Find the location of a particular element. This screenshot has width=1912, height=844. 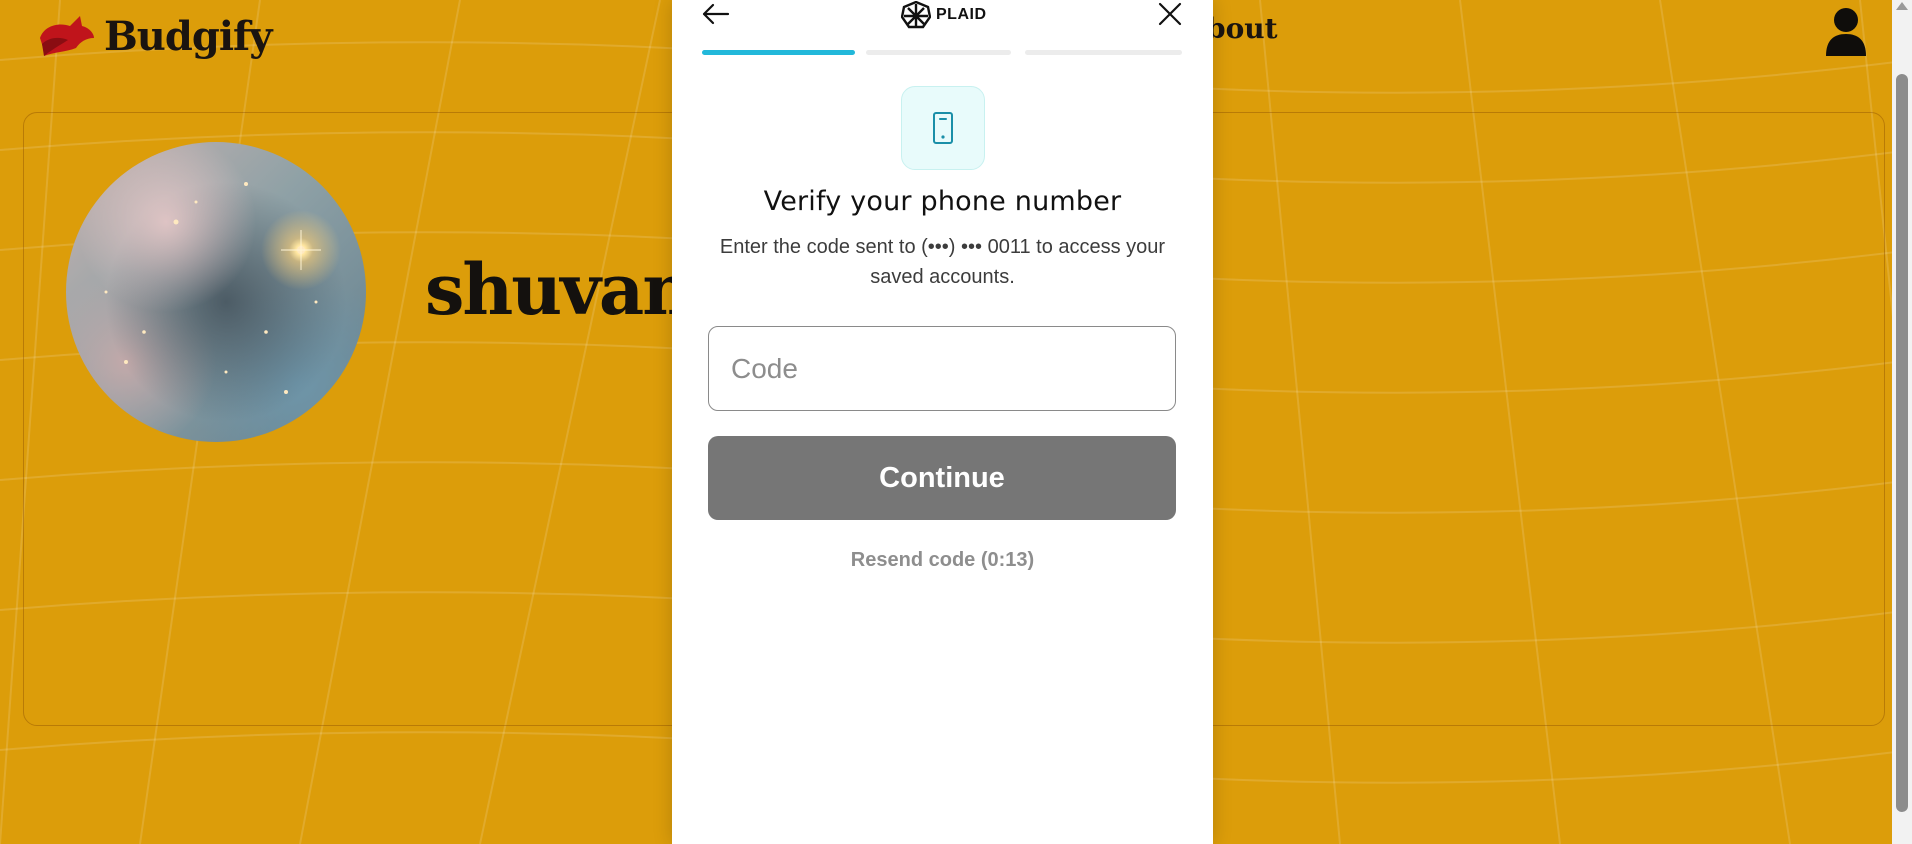

plaid-brand-label: PLAID is located at coordinates (961, 14).